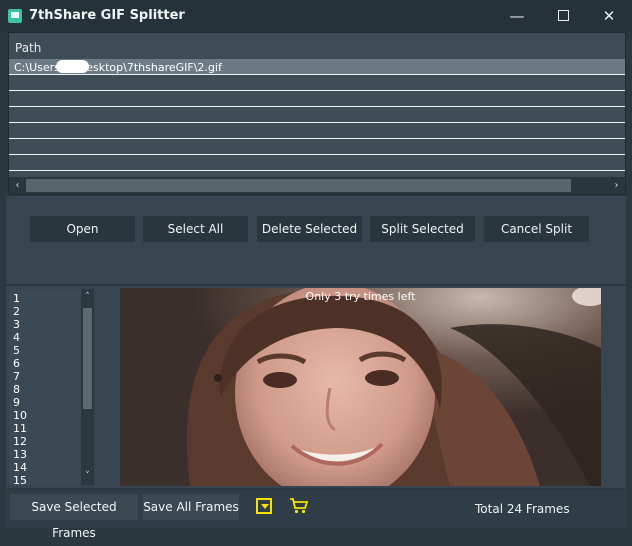  What do you see at coordinates (87, 358) in the screenshot?
I see `frame-list-scroll-thumb` at bounding box center [87, 358].